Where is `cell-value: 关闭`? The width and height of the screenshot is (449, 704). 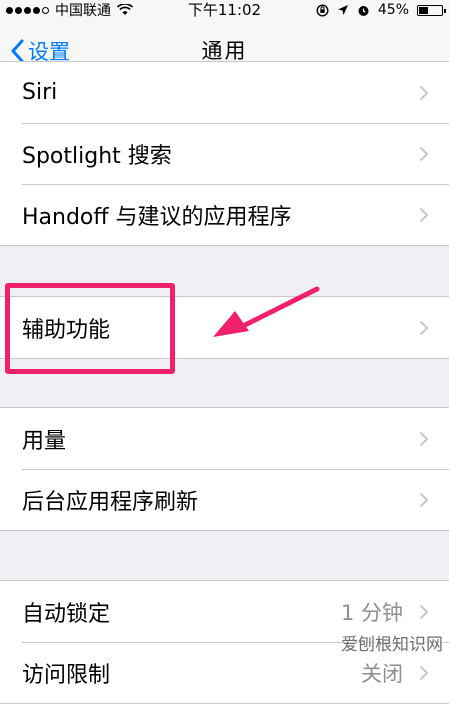
cell-value: 关闭 is located at coordinates (382, 673).